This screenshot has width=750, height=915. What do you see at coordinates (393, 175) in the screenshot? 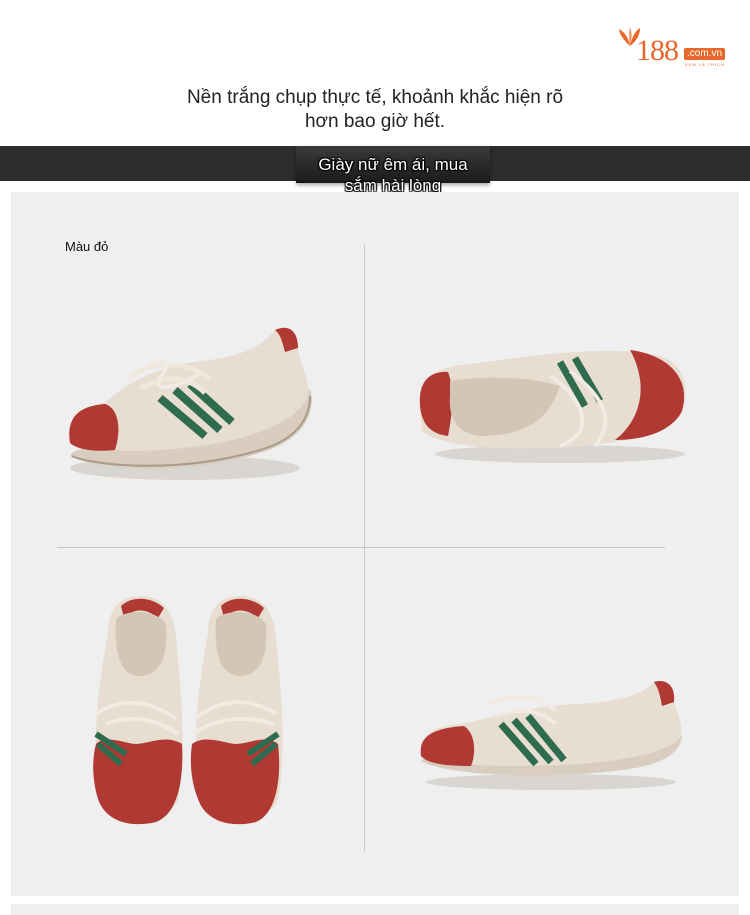
I see `banner-title: Giày nữ êm ái, mua sắm hài lòng` at bounding box center [393, 175].